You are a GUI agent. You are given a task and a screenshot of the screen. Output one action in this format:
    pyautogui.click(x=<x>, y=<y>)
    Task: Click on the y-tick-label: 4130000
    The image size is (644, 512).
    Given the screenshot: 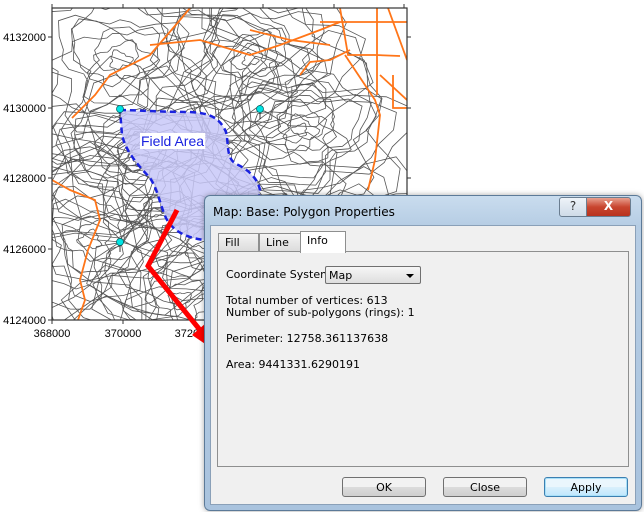 What is the action you would take?
    pyautogui.click(x=24, y=109)
    